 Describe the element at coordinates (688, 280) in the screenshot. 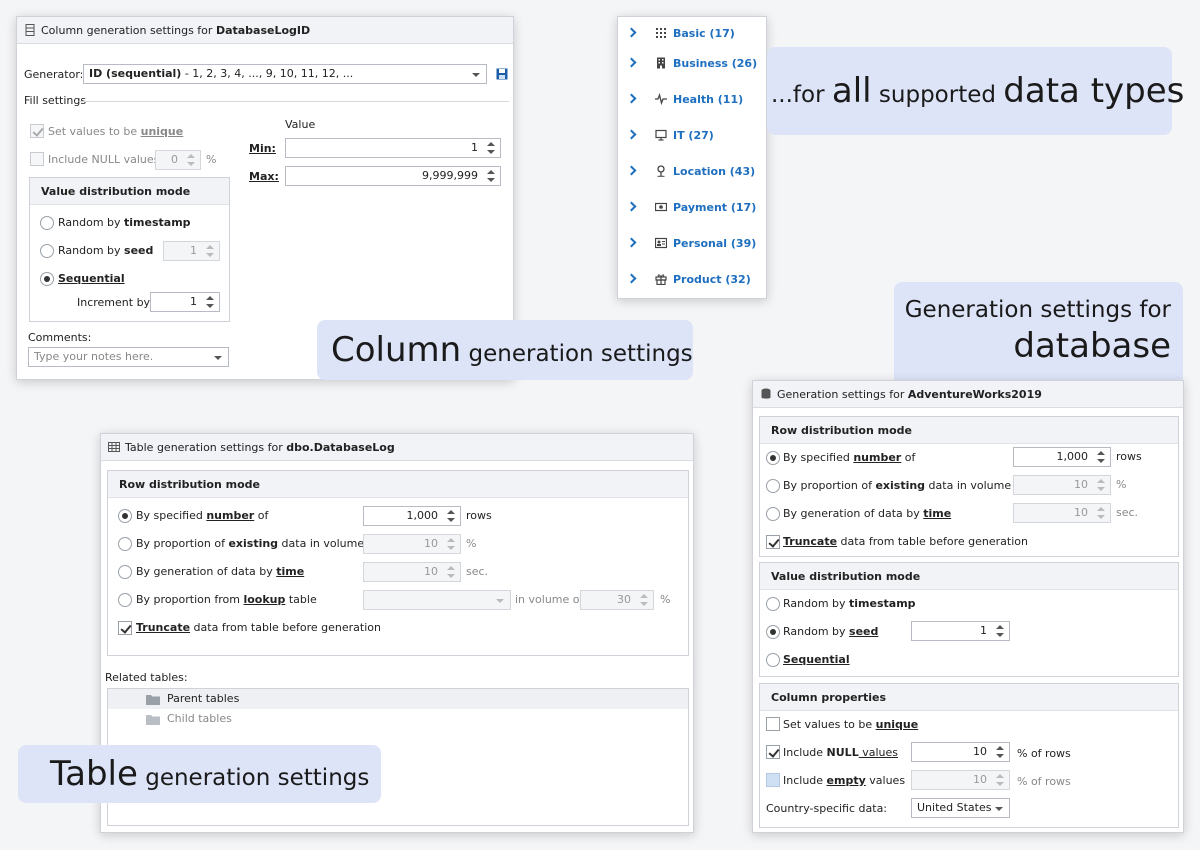

I see `category-product: Product (32)` at that location.